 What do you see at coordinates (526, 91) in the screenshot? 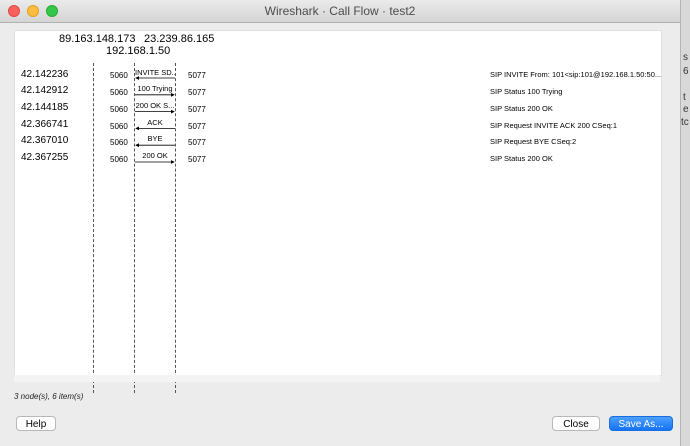
I see `flow-comment: SIP Status 100 Trying` at bounding box center [526, 91].